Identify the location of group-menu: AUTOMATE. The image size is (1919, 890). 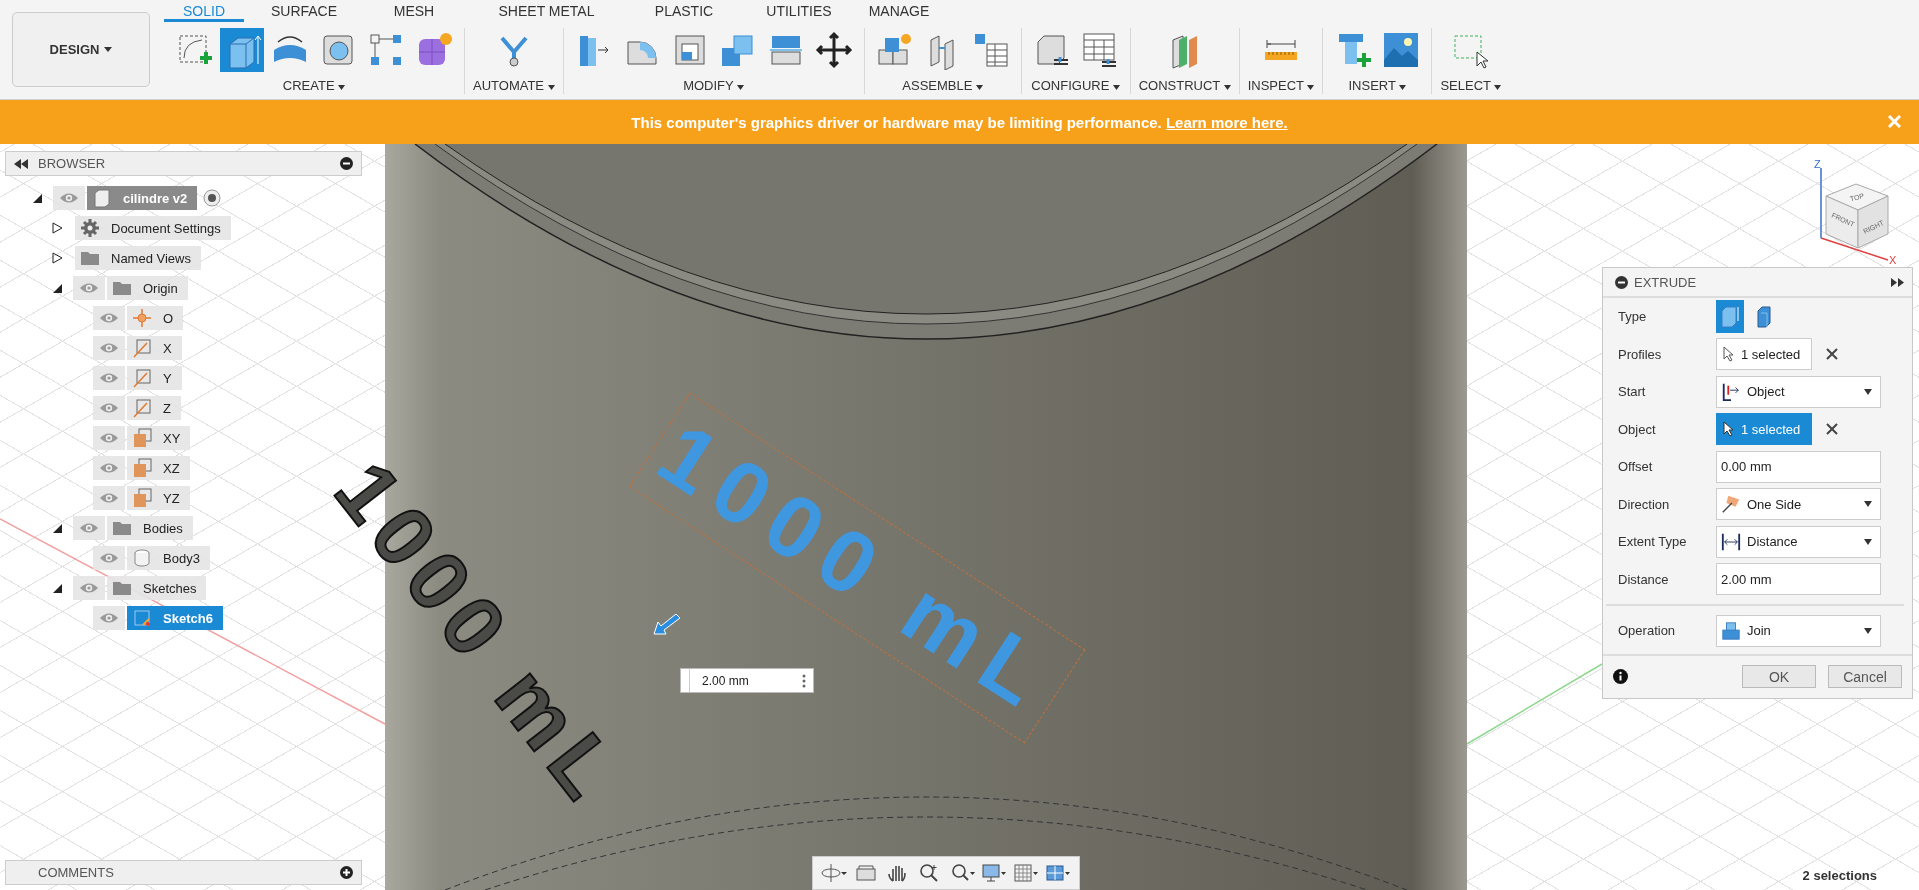
(514, 85).